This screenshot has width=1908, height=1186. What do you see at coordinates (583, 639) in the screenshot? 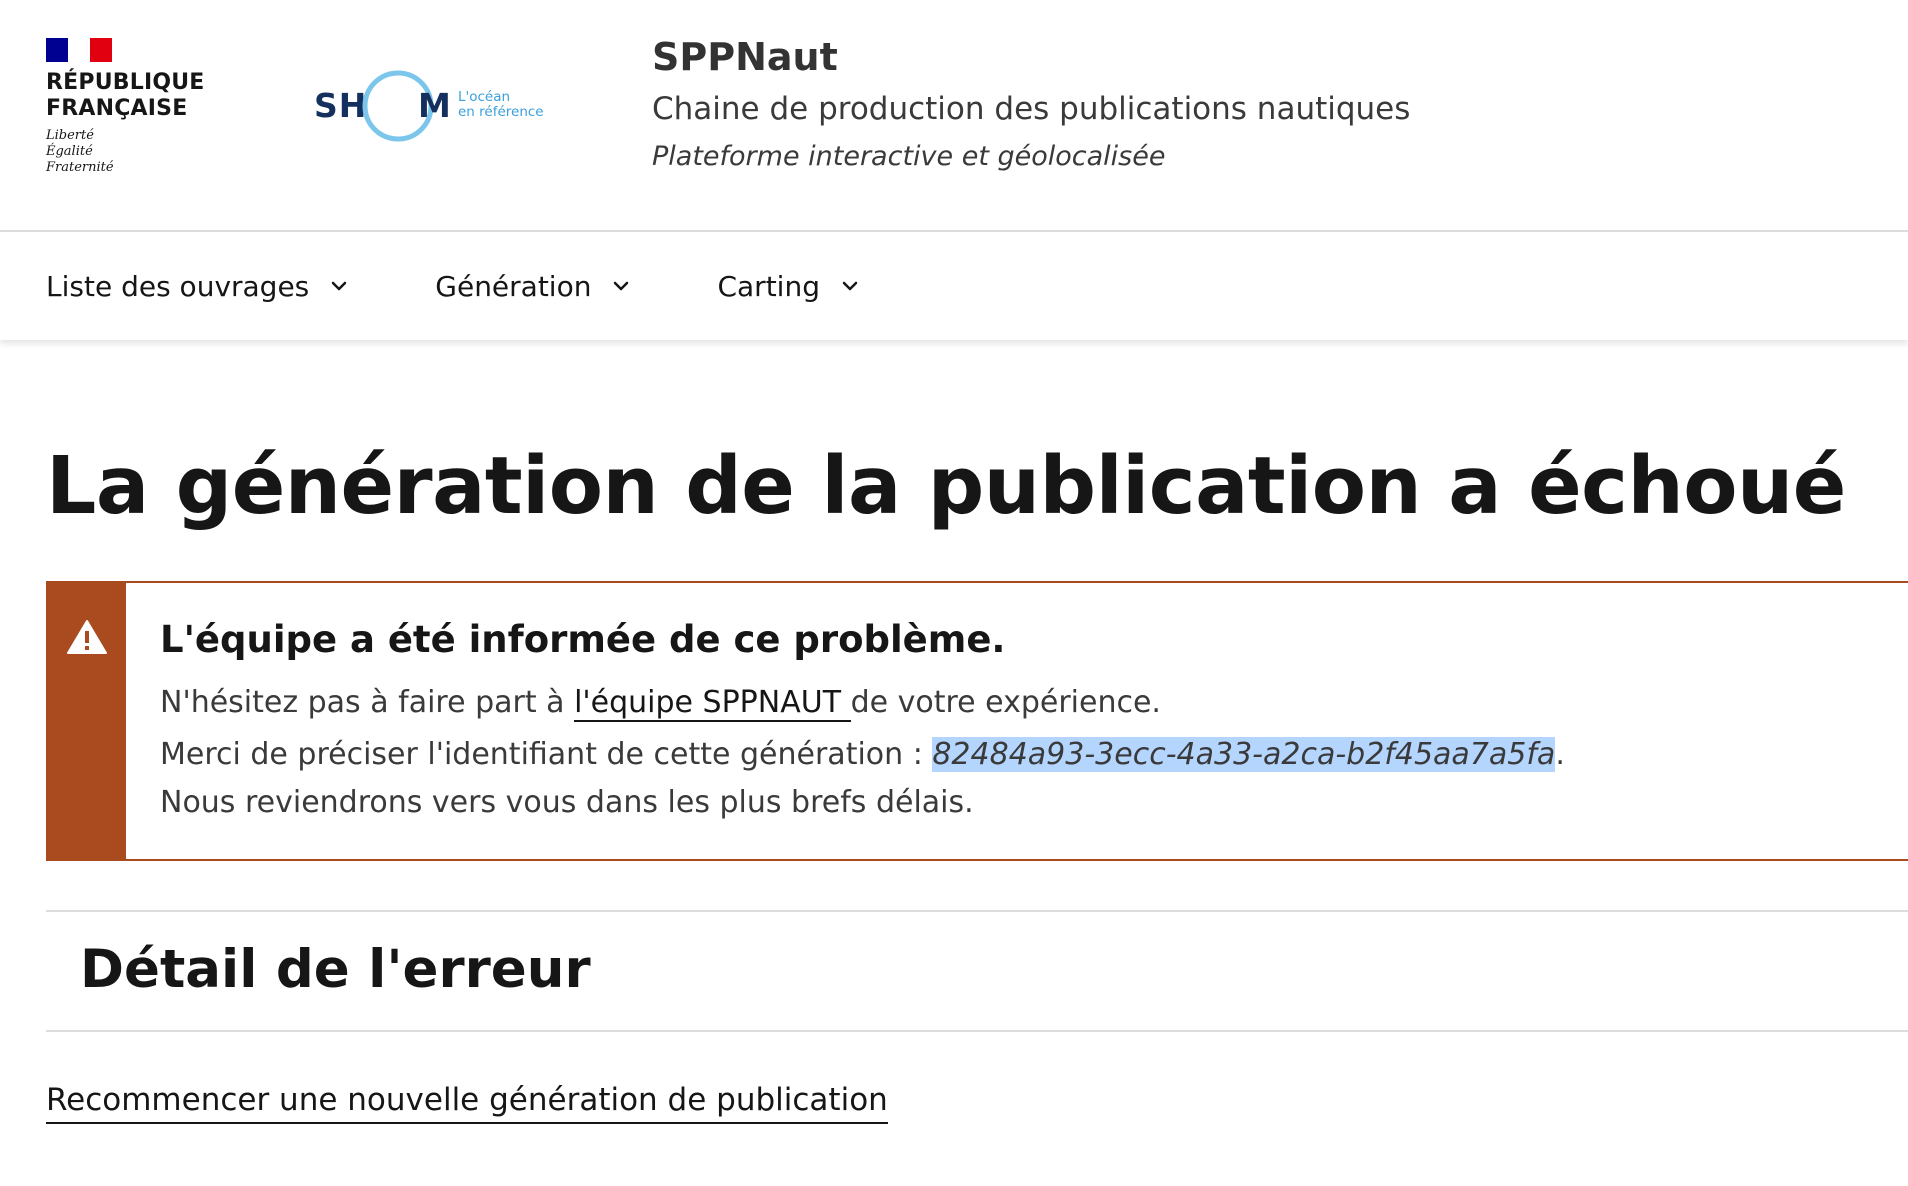
I see `alert-title: L'équipe a été informée de ce problème.` at bounding box center [583, 639].